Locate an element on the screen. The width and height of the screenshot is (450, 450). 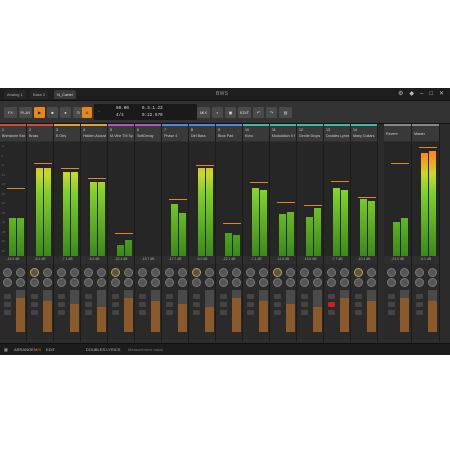
track-header: 8 Dirt Bass is located at coordinates (202, 133).